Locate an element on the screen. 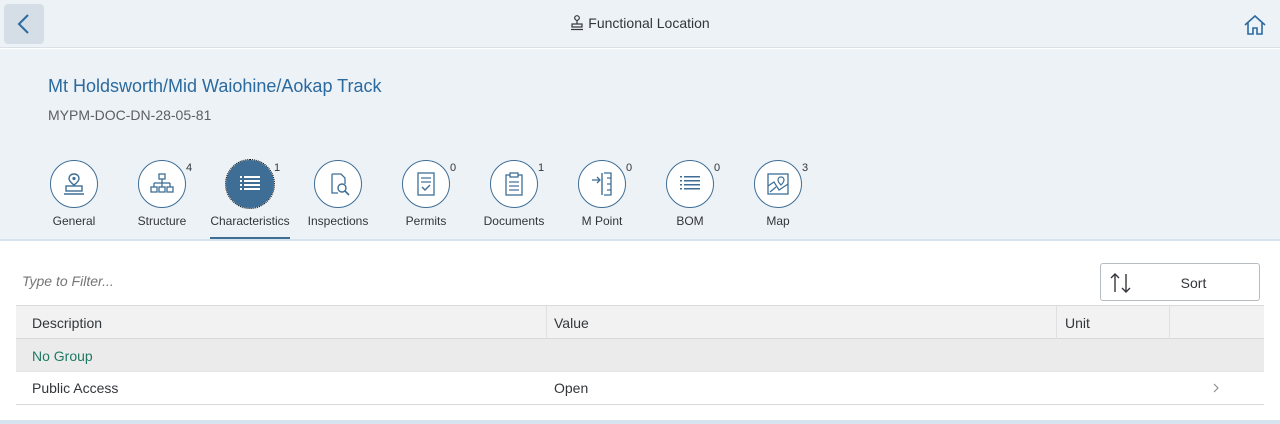 The image size is (1280, 424). sort-button-label: Sort is located at coordinates (1193, 283).